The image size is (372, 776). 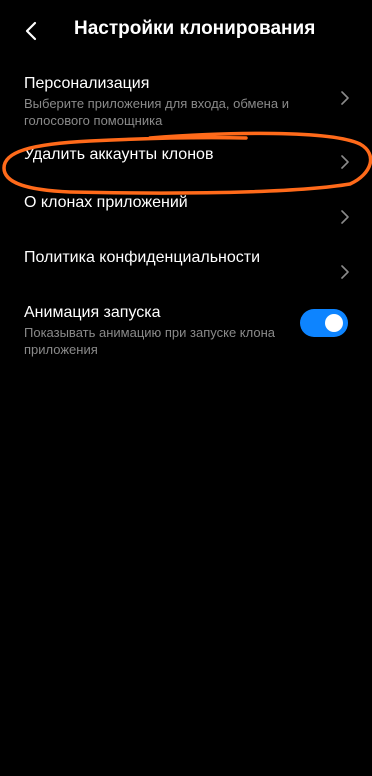 What do you see at coordinates (324, 323) in the screenshot?
I see `launch-animation-toggle` at bounding box center [324, 323].